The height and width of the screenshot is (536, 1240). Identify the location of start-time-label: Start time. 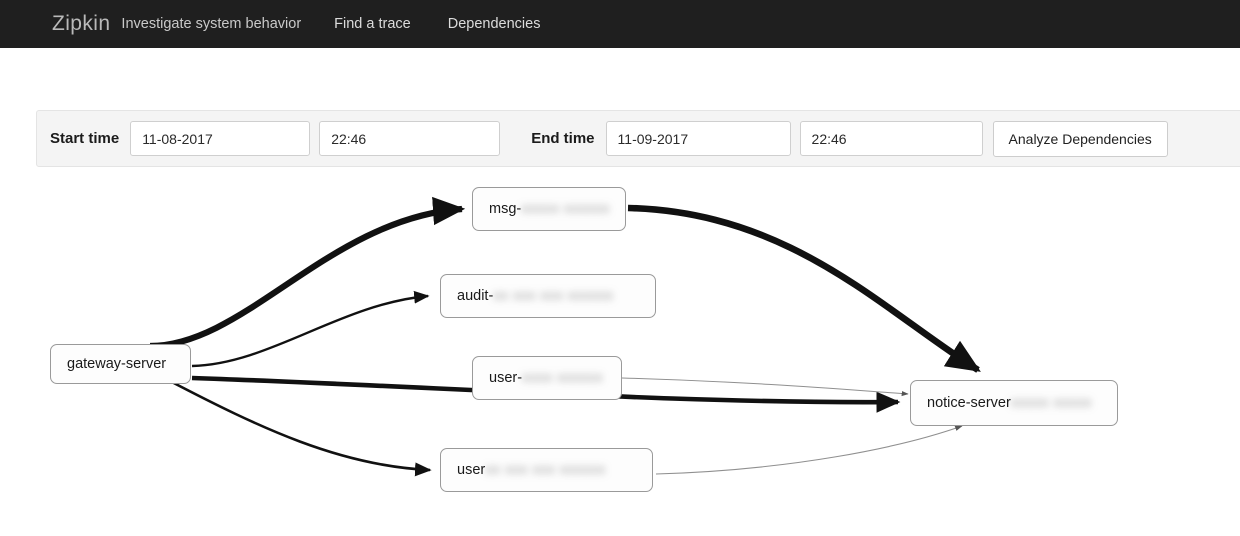
(85, 138).